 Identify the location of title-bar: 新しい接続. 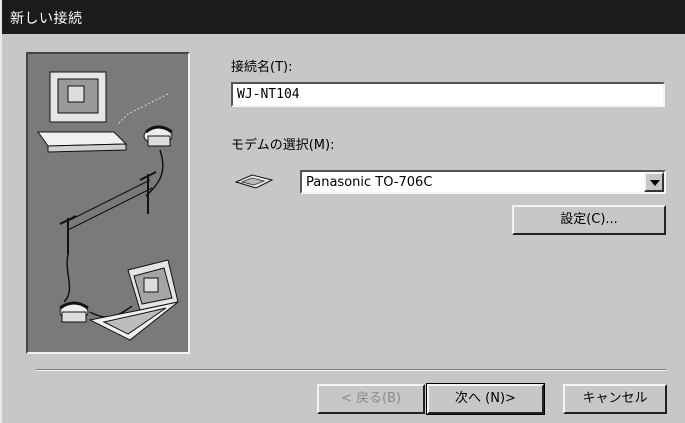
(343, 17).